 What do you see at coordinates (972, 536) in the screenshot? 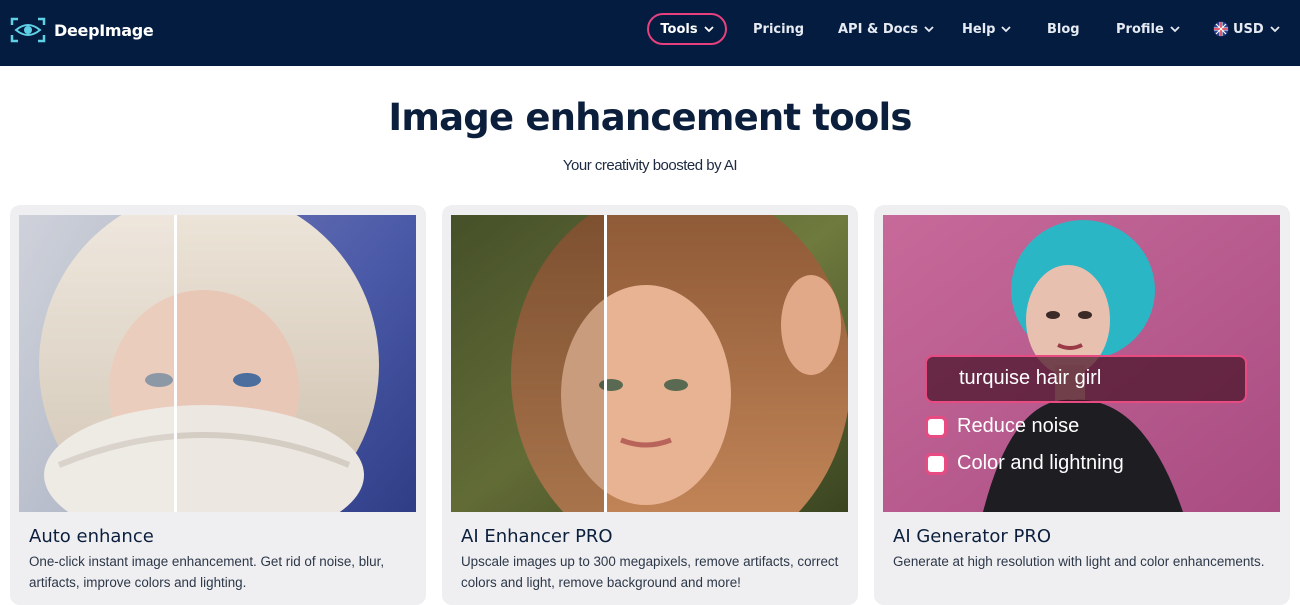
I see `card-title: AI Generator PRO` at bounding box center [972, 536].